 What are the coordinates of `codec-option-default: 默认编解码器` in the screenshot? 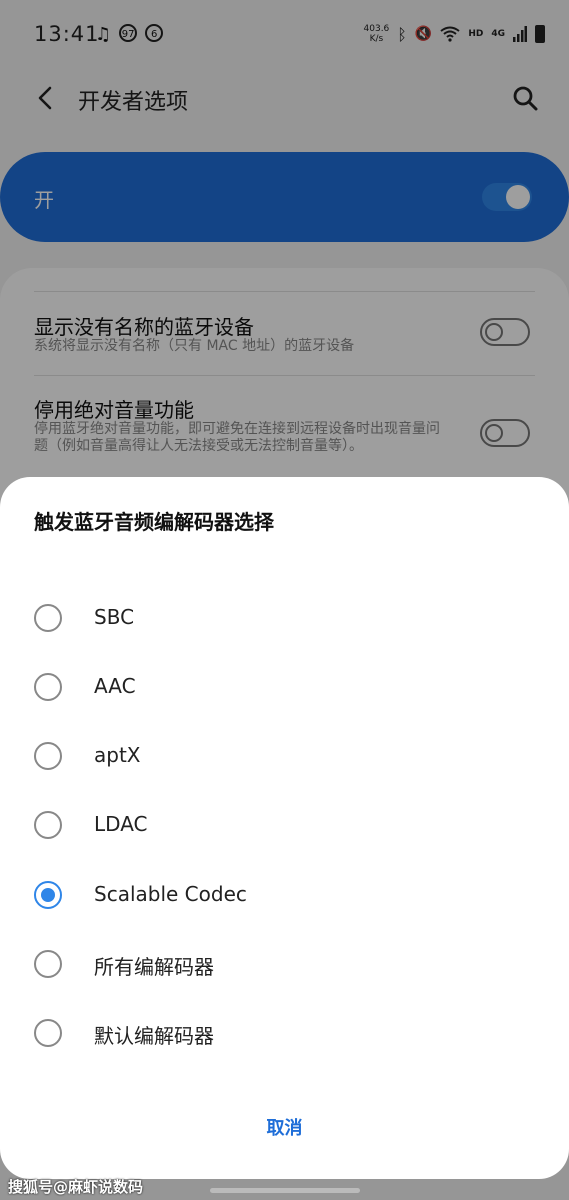 It's located at (284, 1033).